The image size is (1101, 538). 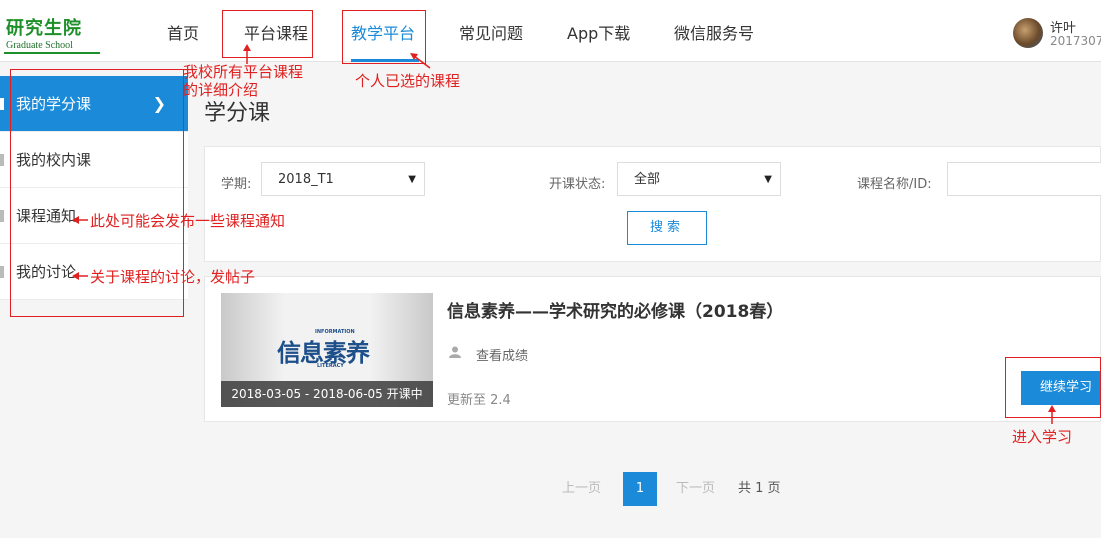 What do you see at coordinates (577, 184) in the screenshot?
I see `status-label: 开课状态:` at bounding box center [577, 184].